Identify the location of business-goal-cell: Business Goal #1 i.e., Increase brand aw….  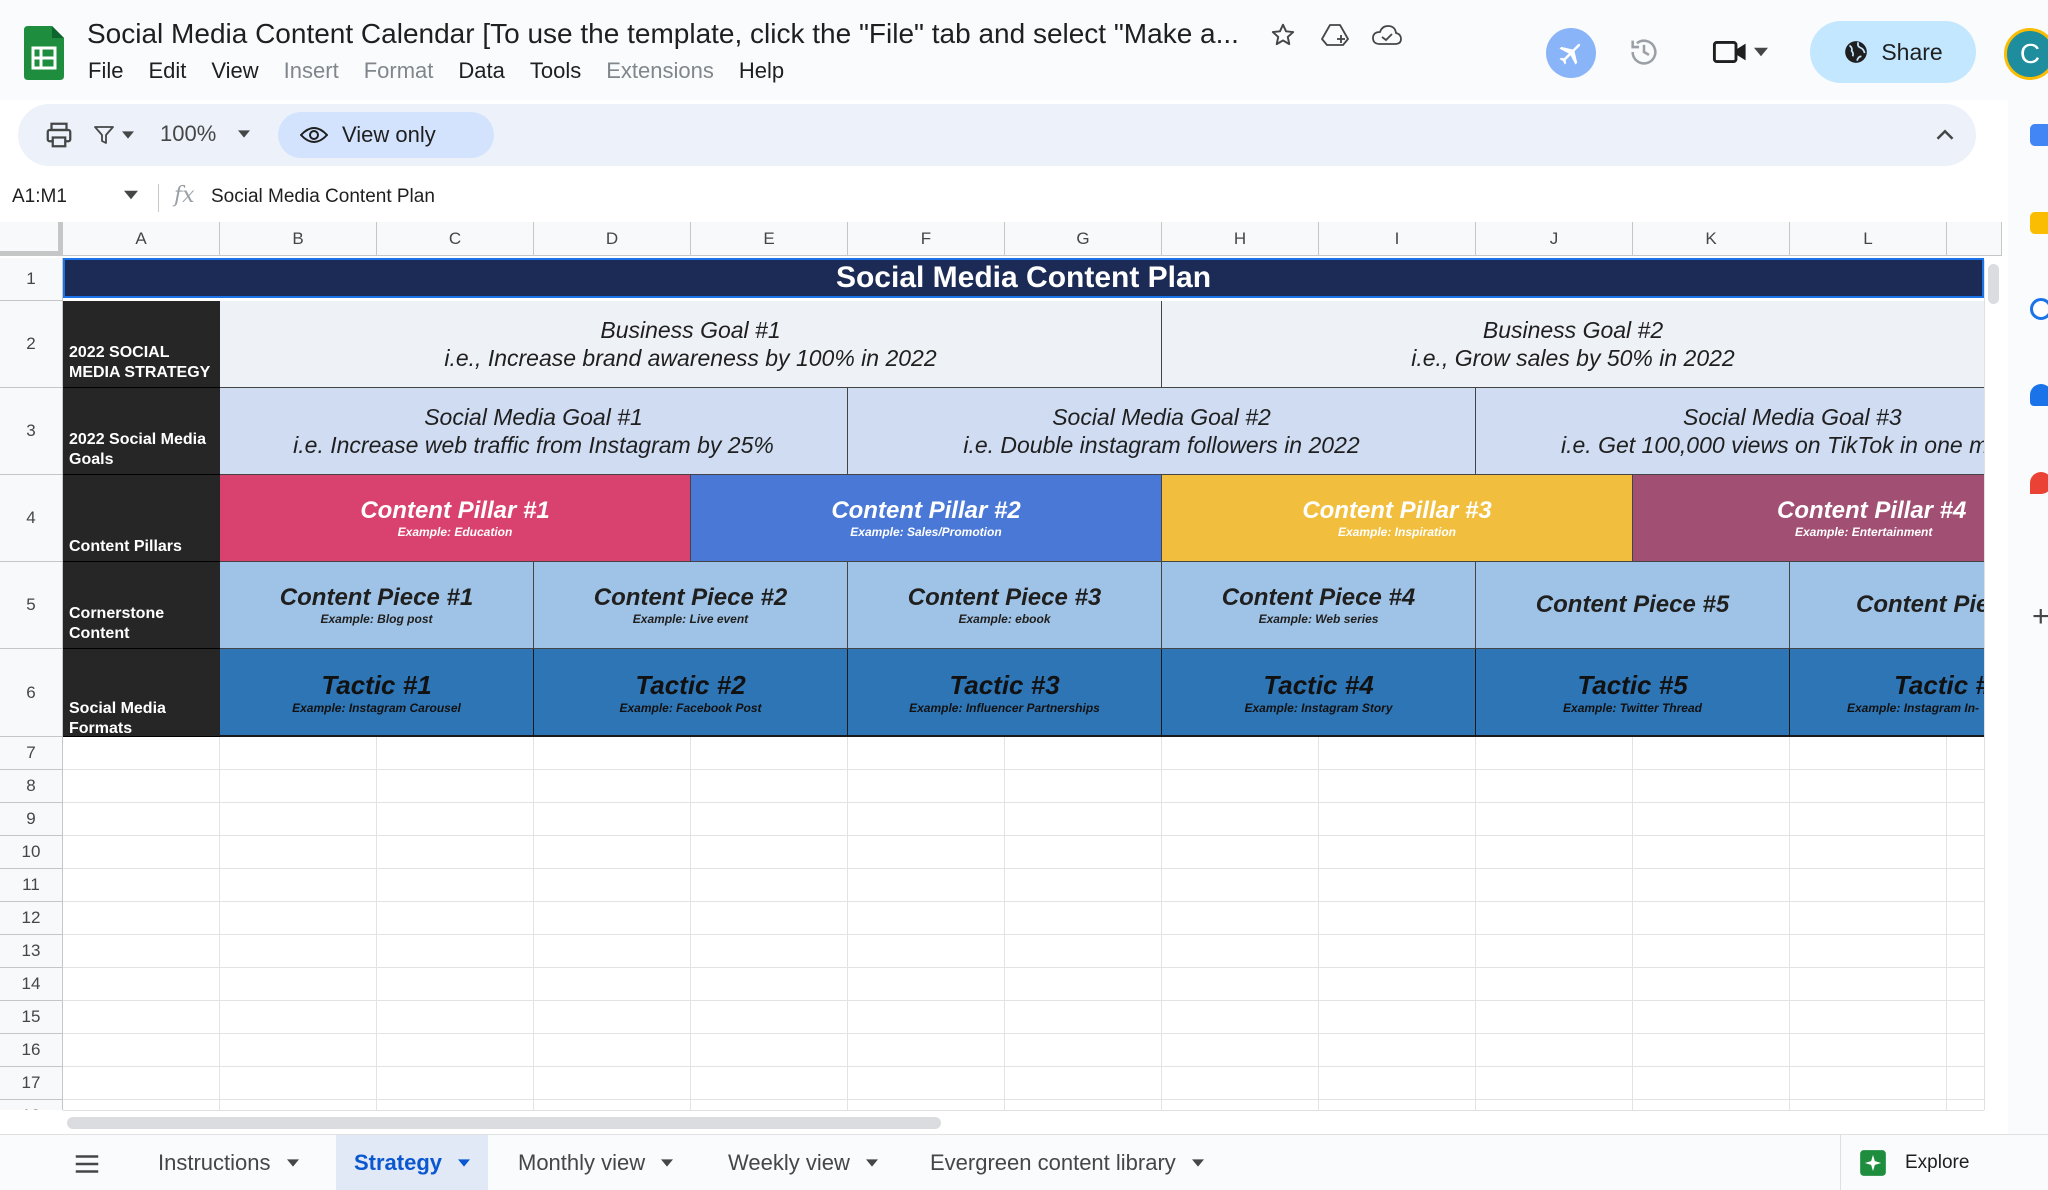
(691, 344).